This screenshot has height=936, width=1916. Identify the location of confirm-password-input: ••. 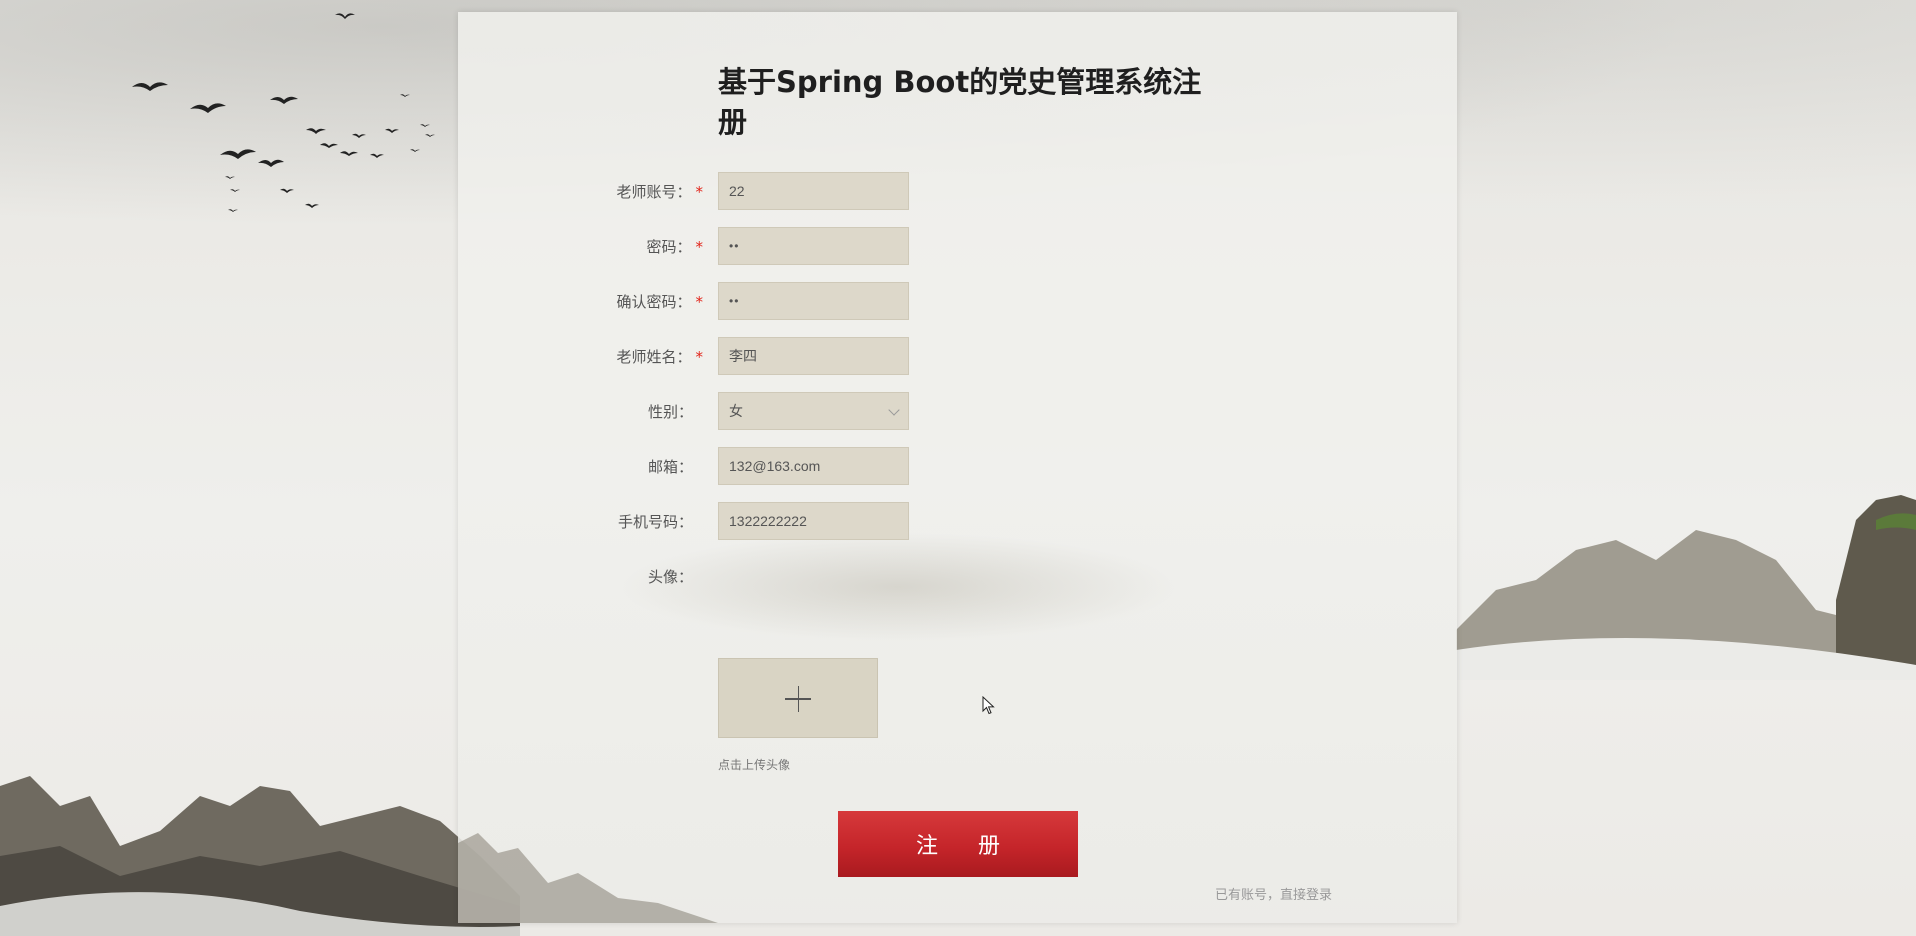
(813, 301).